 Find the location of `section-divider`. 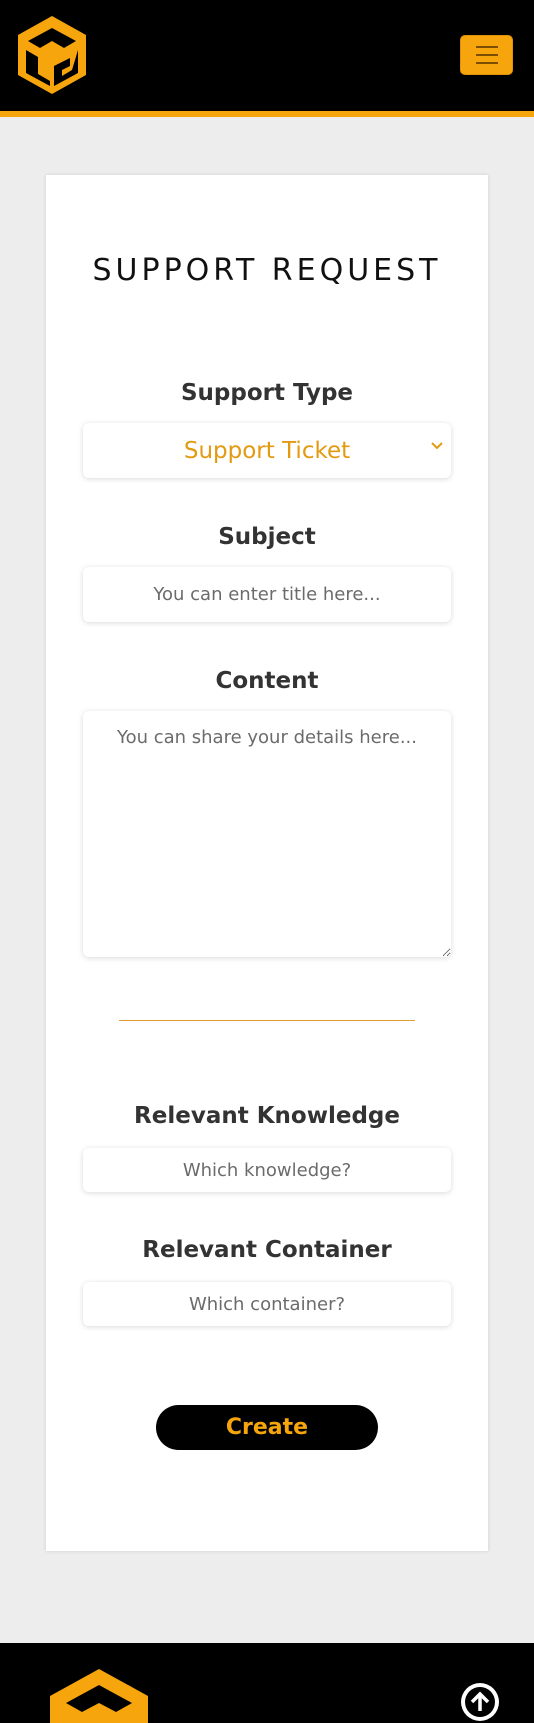

section-divider is located at coordinates (267, 1020).